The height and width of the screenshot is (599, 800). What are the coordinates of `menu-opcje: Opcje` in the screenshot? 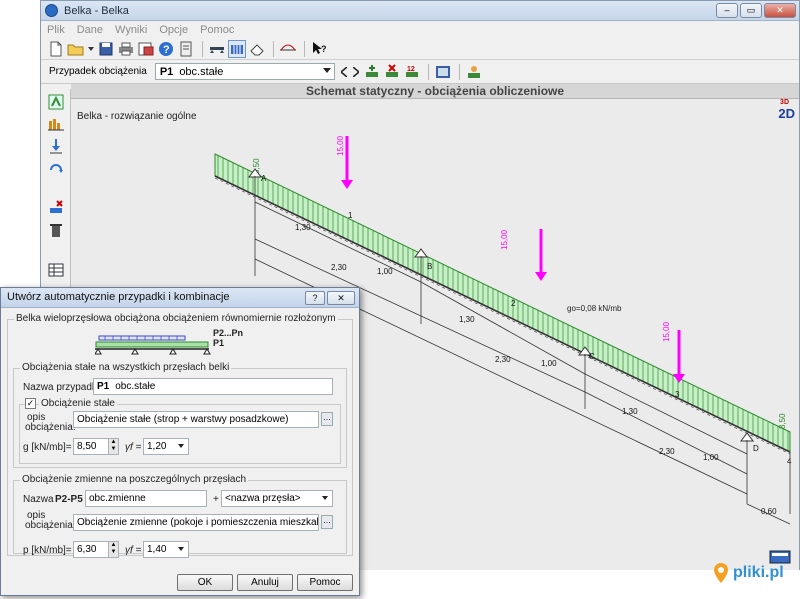 It's located at (173, 30).